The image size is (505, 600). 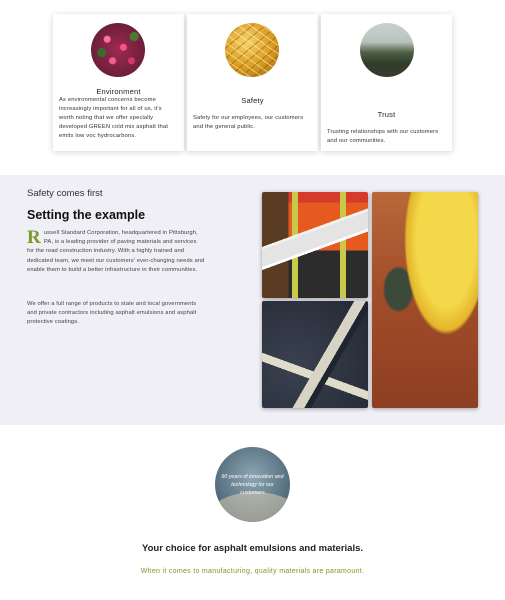 What do you see at coordinates (252, 100) in the screenshot?
I see `card-title: Safety` at bounding box center [252, 100].